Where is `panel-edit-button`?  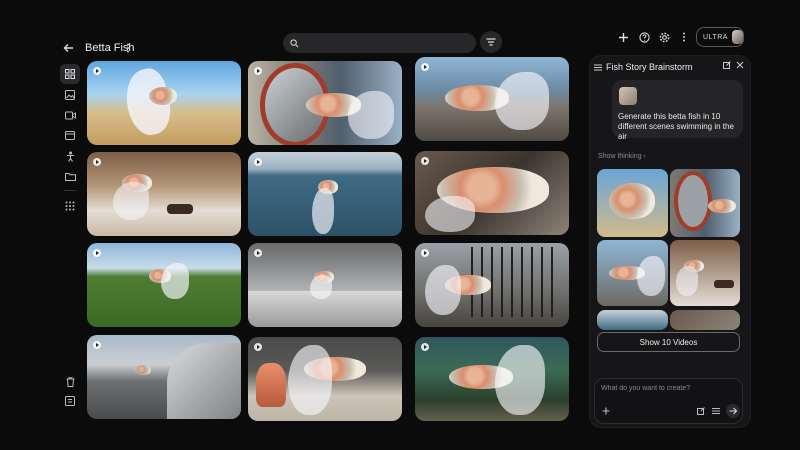
panel-edit-button is located at coordinates (727, 65).